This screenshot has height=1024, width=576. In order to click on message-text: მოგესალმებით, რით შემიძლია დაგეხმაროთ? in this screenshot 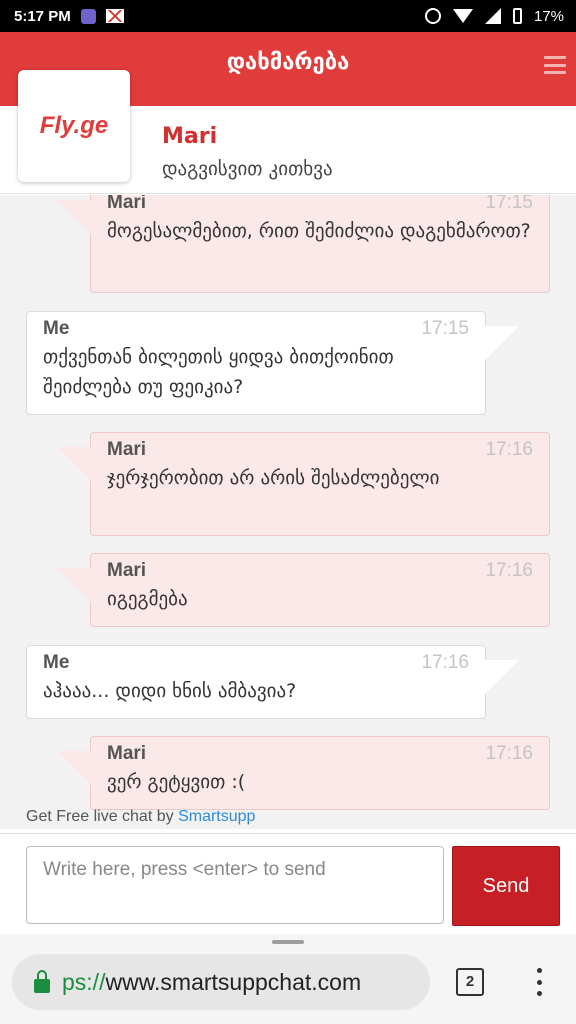, I will do `click(319, 231)`.